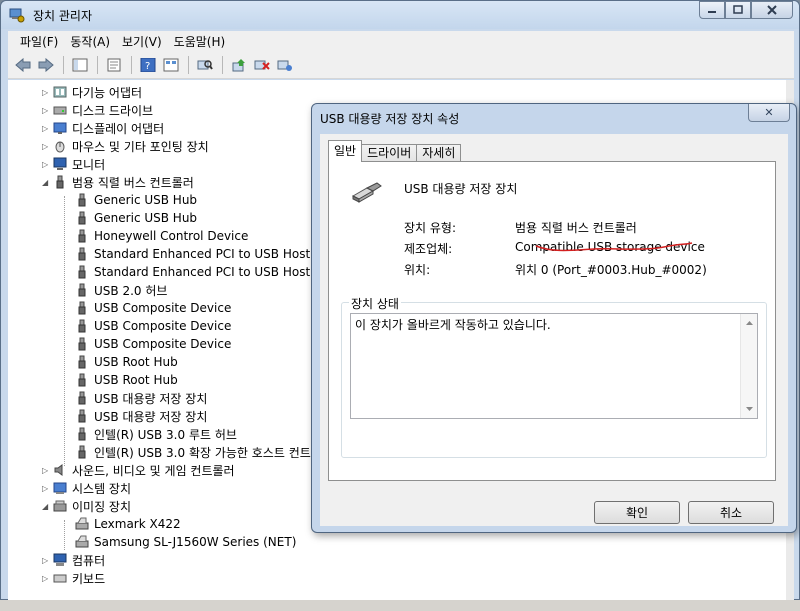 The height and width of the screenshot is (611, 800). What do you see at coordinates (60, 110) in the screenshot?
I see `disk-drive-icon` at bounding box center [60, 110].